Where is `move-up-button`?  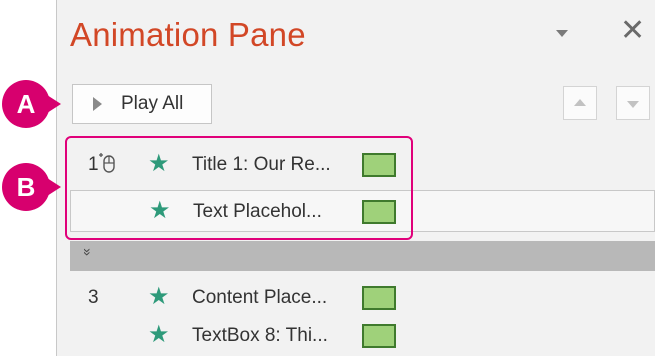
move-up-button is located at coordinates (580, 103).